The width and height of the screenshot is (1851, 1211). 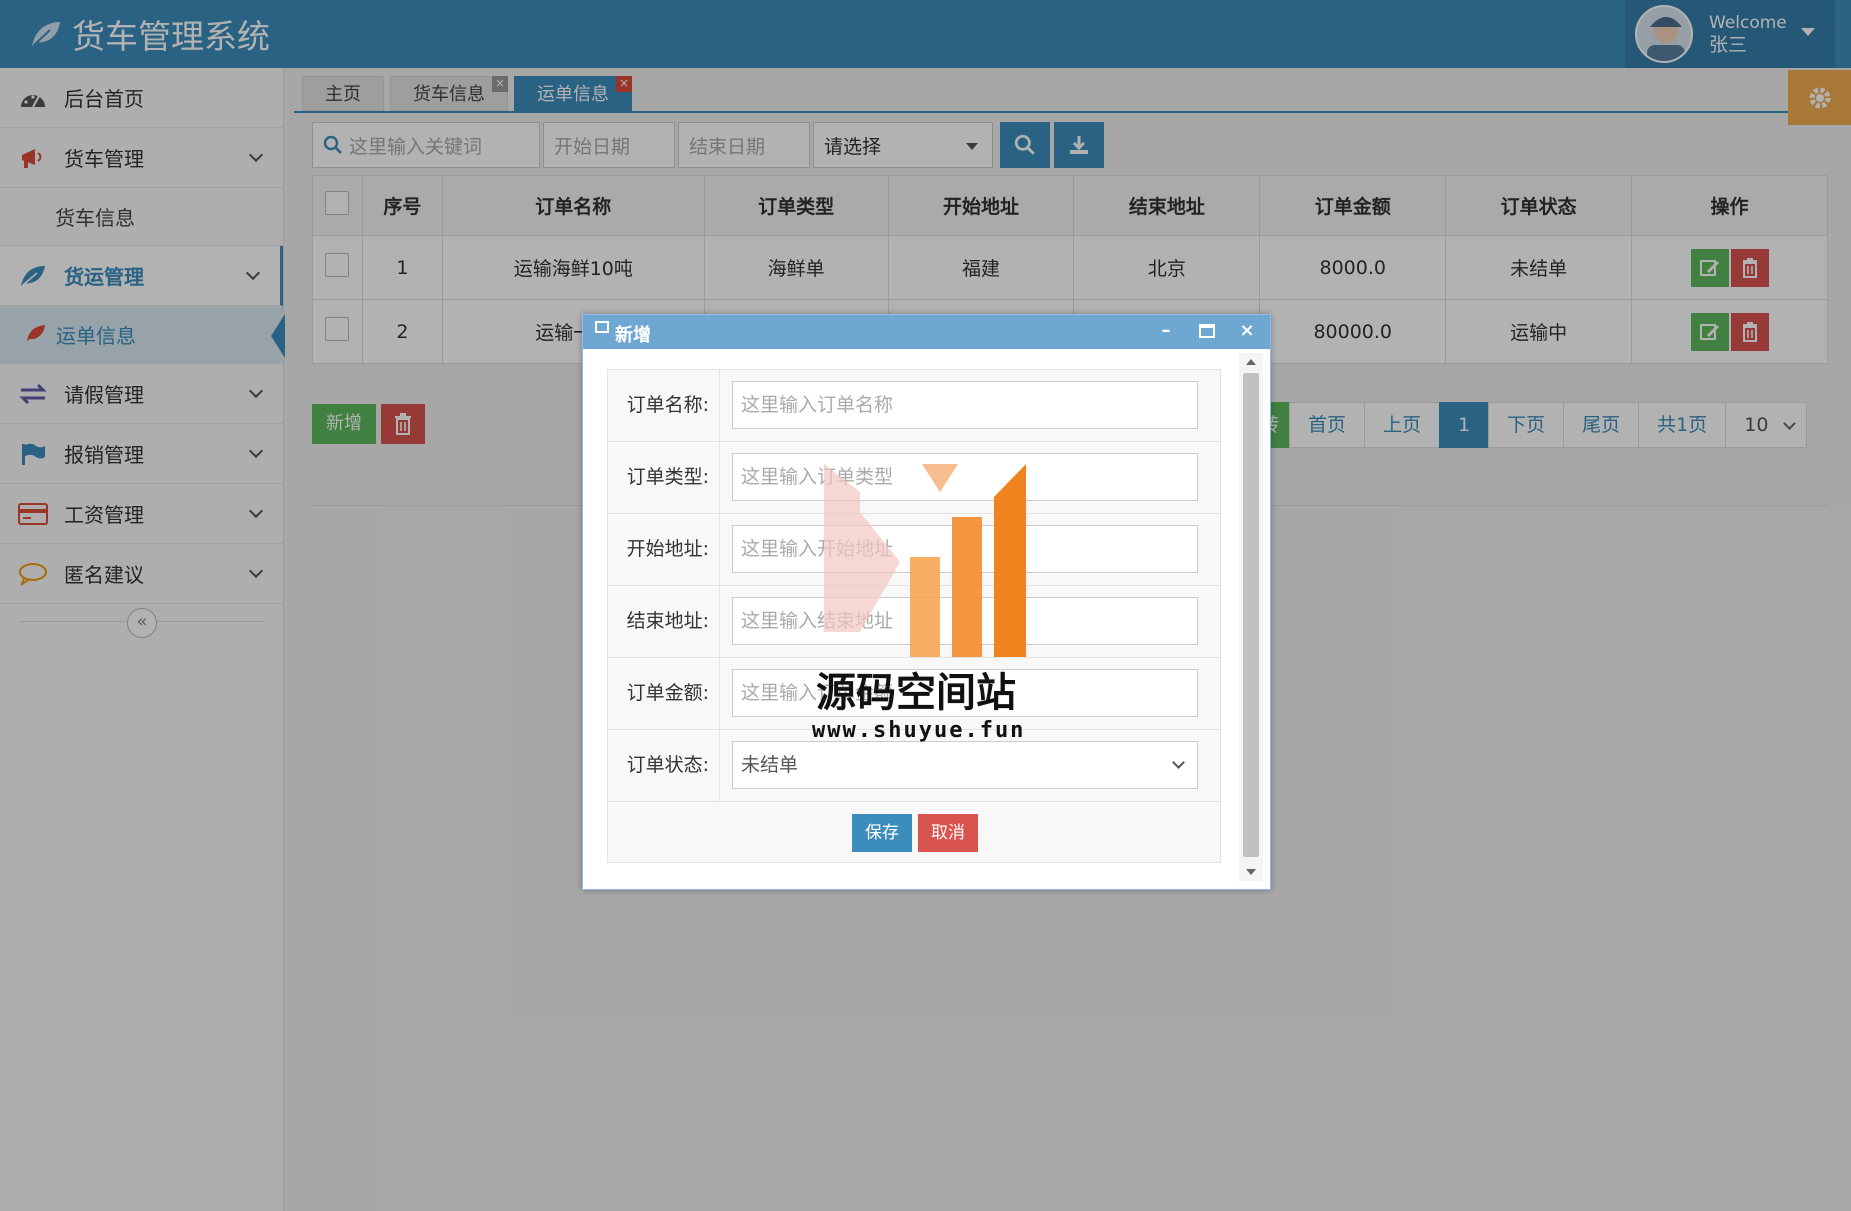 I want to click on field-label: 订单金额:, so click(x=664, y=693).